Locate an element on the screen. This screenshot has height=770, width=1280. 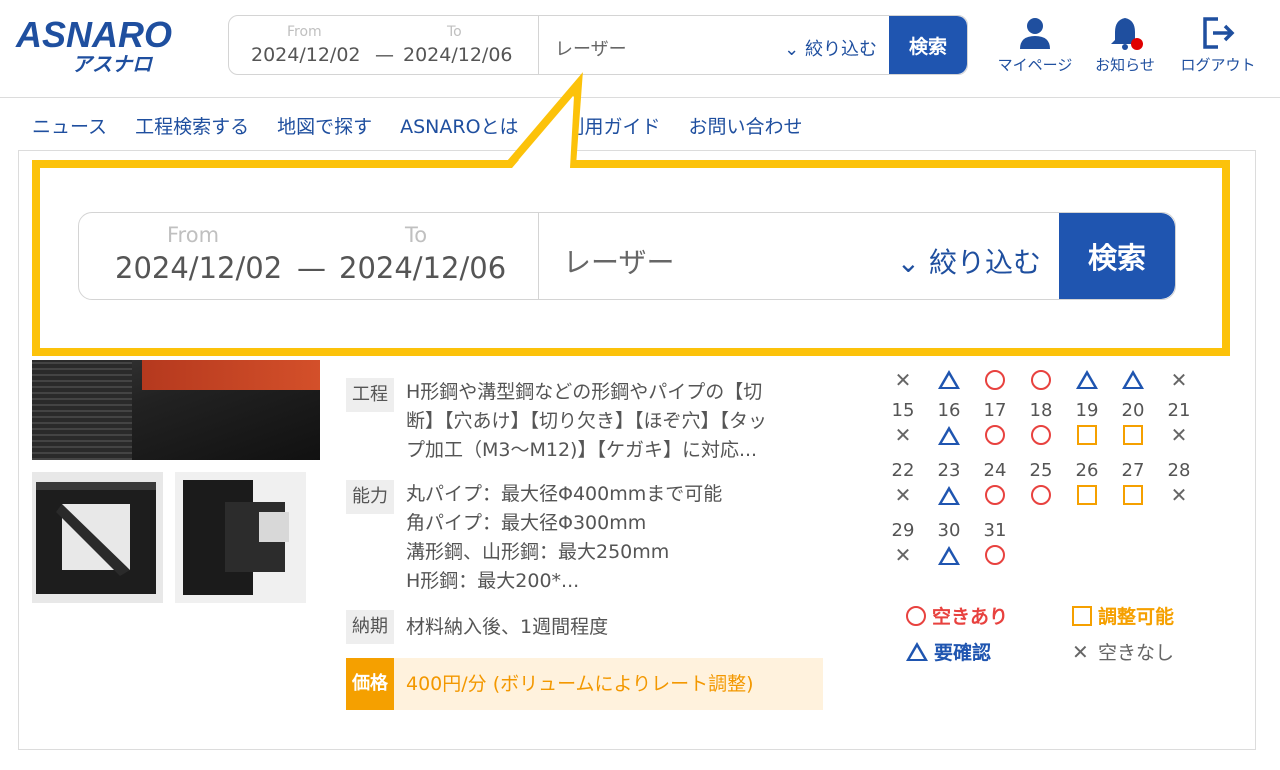
zoomed-filter-toggle: ⌄ 絞り込む is located at coordinates (969, 261).